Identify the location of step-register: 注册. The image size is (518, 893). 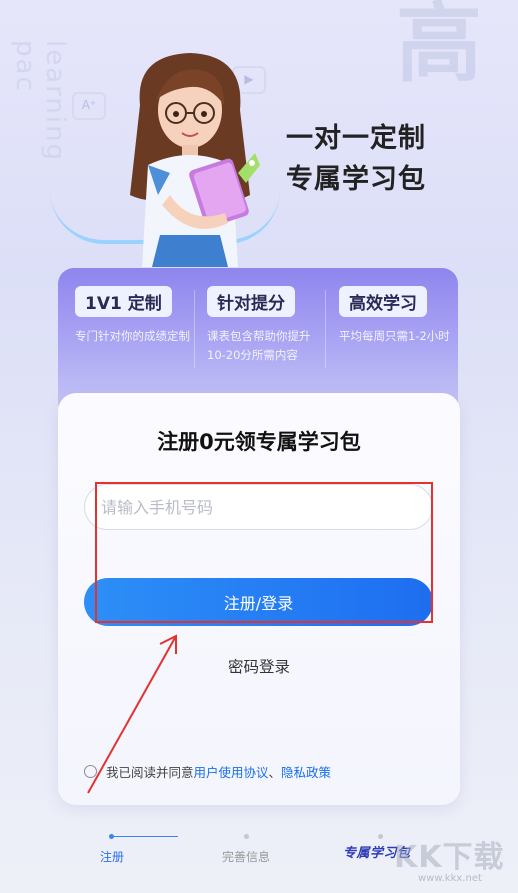
(112, 857).